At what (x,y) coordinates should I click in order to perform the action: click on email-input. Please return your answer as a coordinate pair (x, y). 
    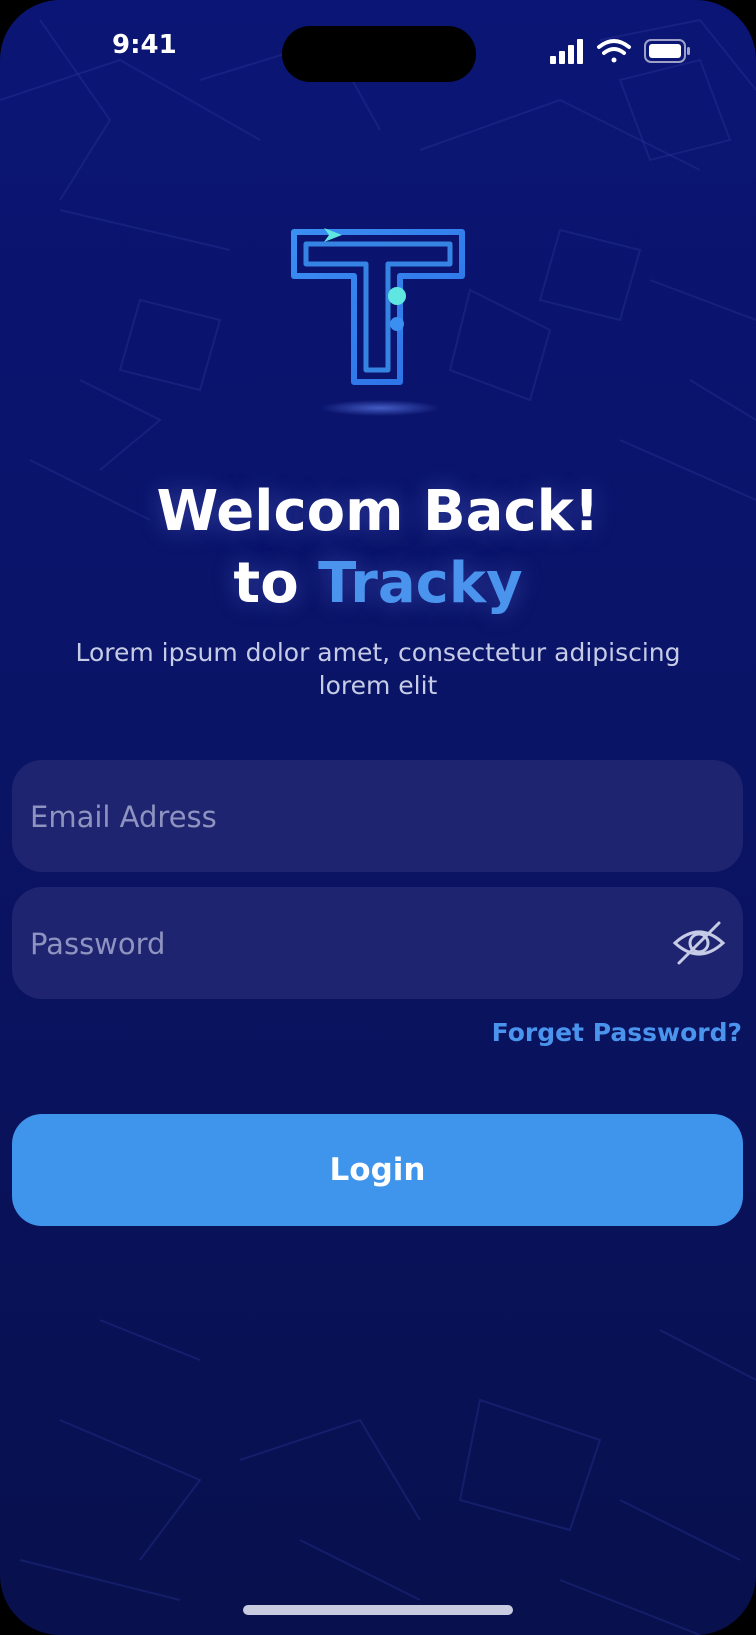
    Looking at the image, I should click on (350, 817).